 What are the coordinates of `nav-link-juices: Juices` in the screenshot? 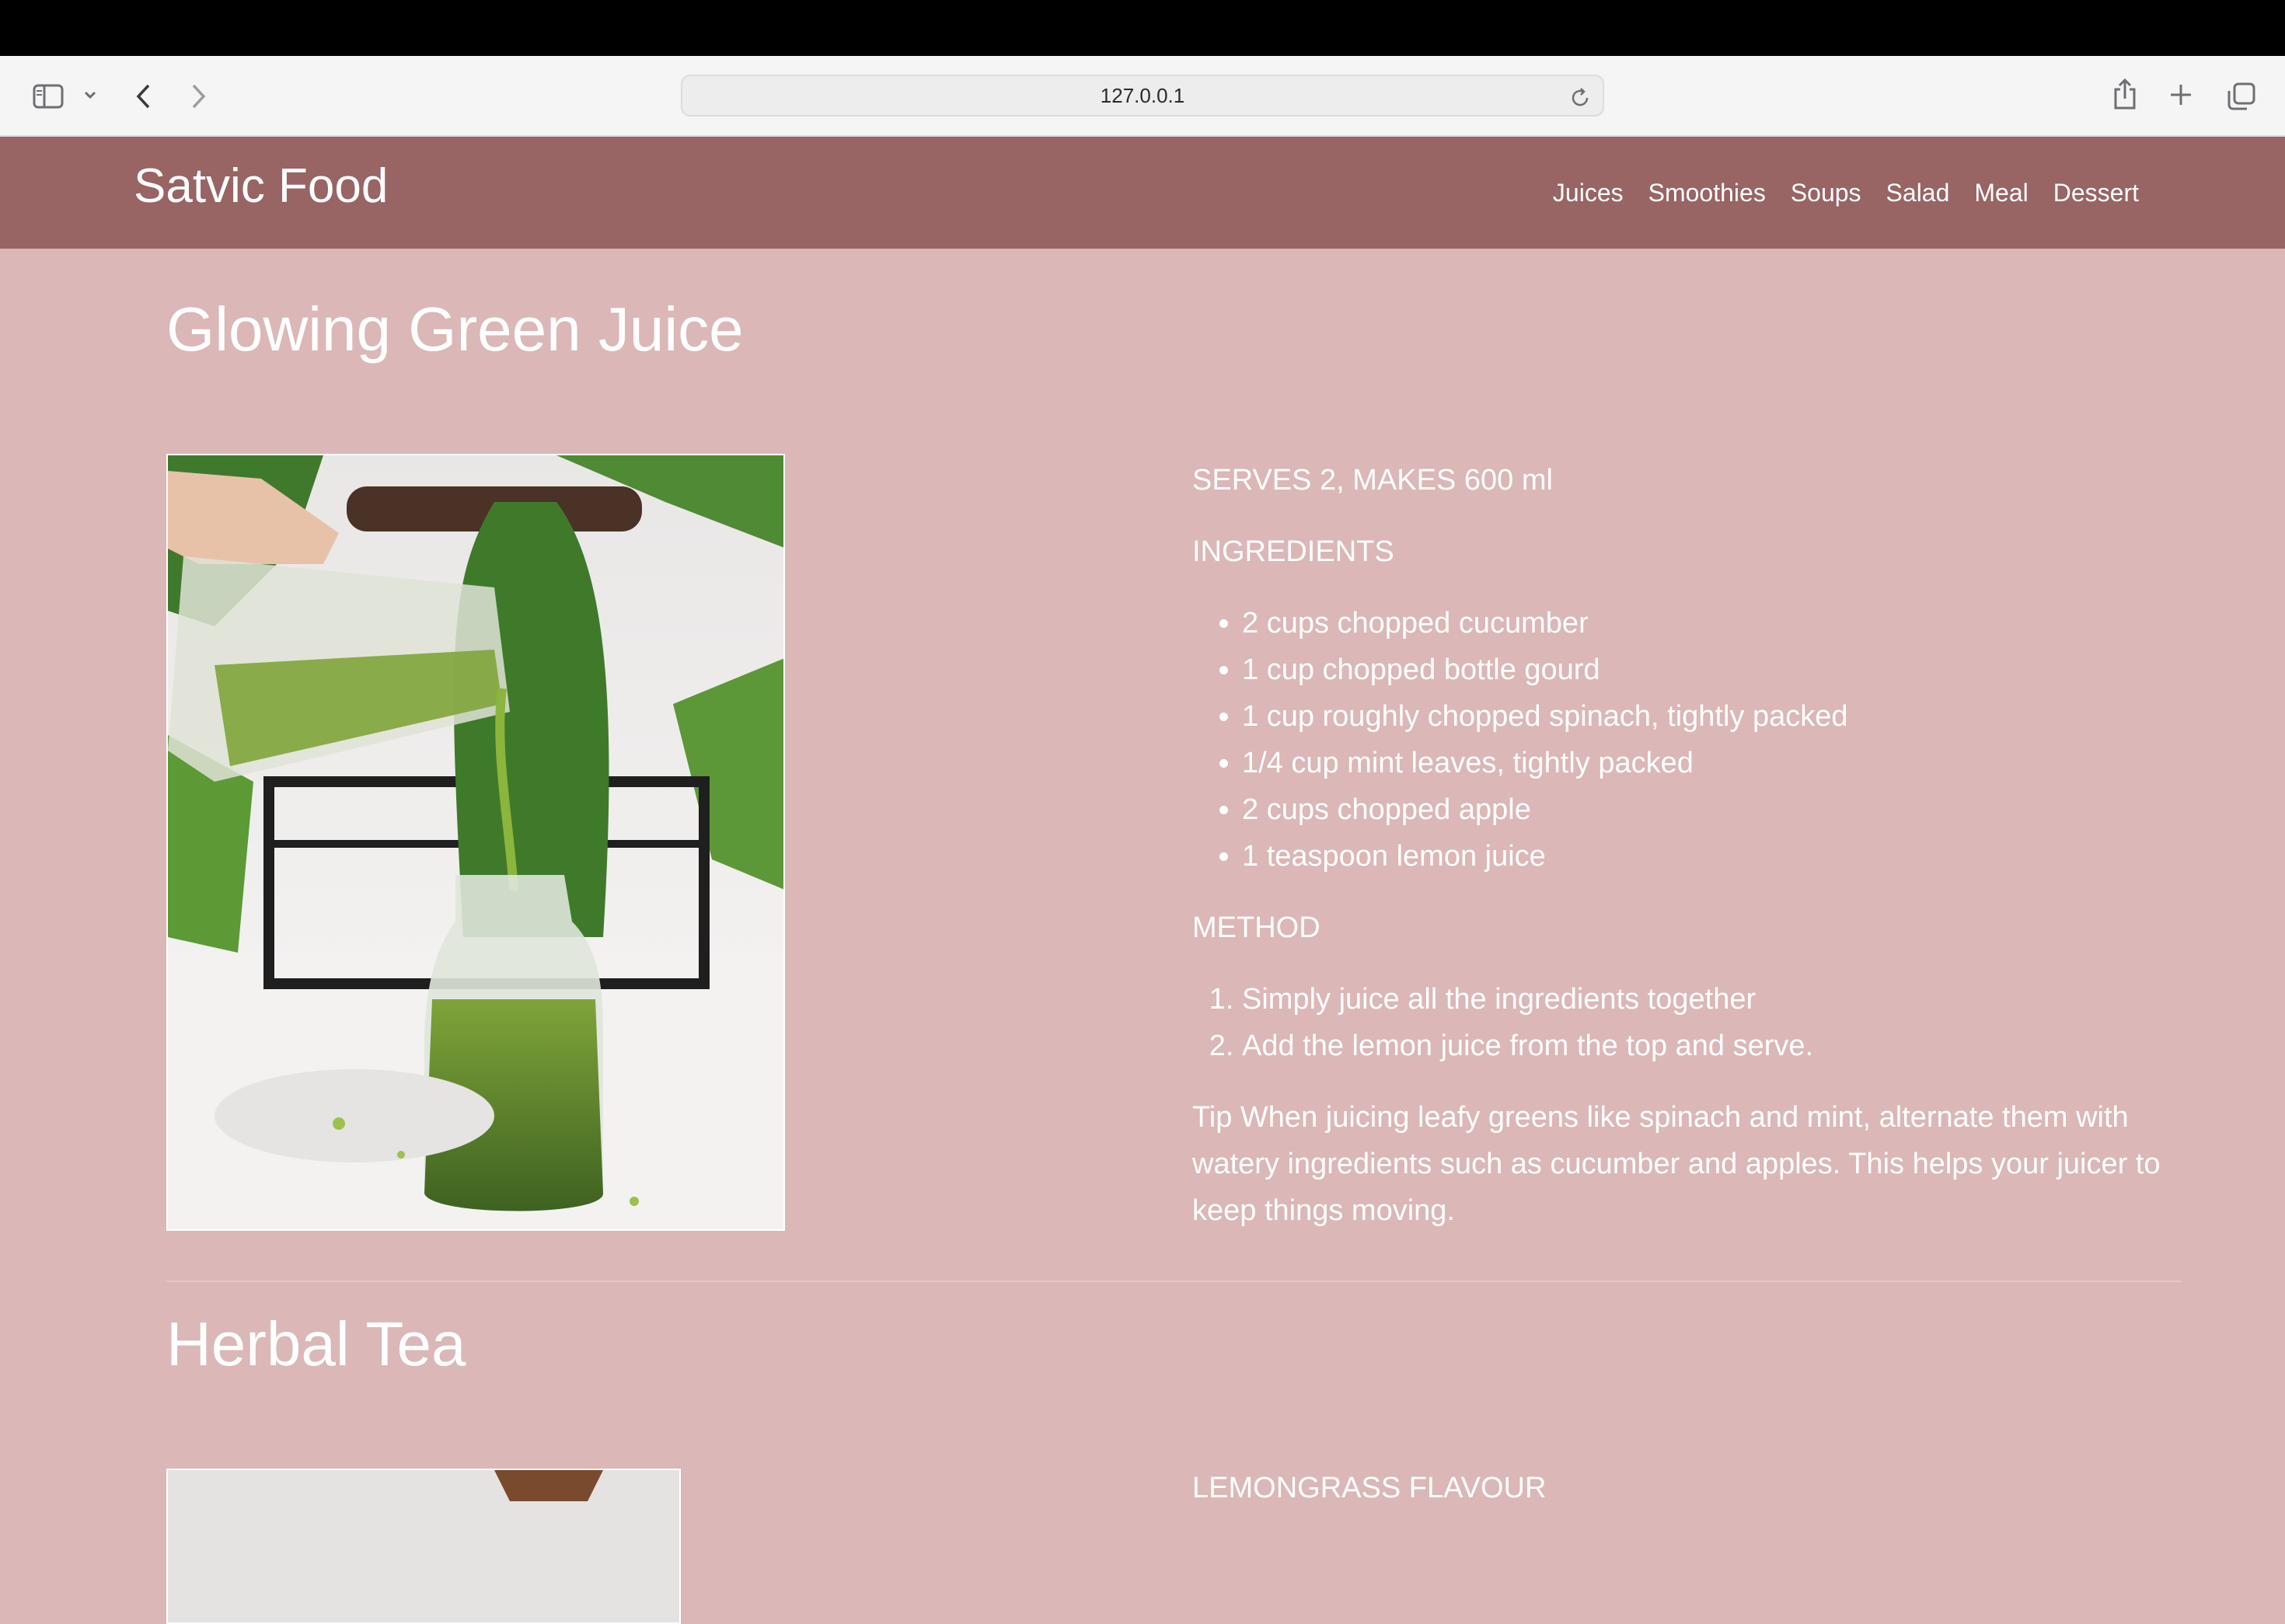 It's located at (1588, 193).